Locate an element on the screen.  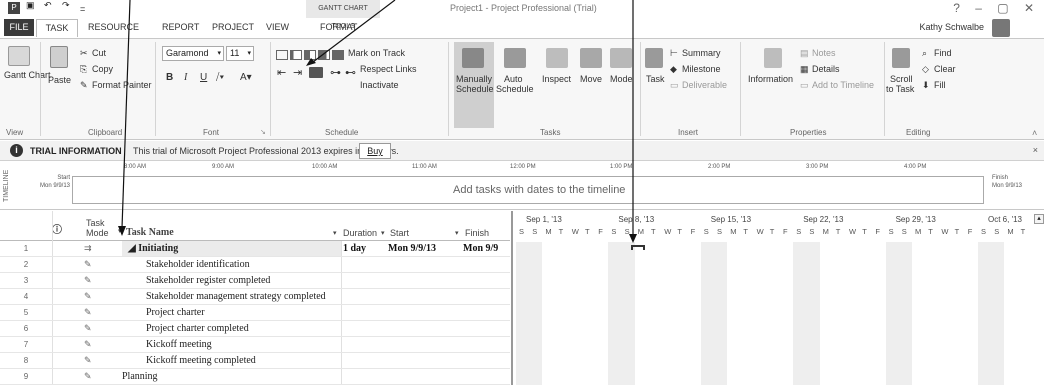
arrow-to-task-name is located at coordinates (126, 114).